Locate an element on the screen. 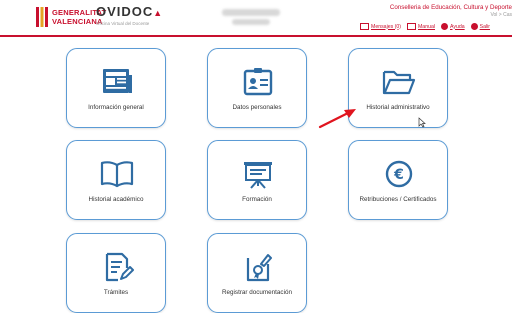  app-subtitle: Oficina Virtual del Docente is located at coordinates (123, 23).